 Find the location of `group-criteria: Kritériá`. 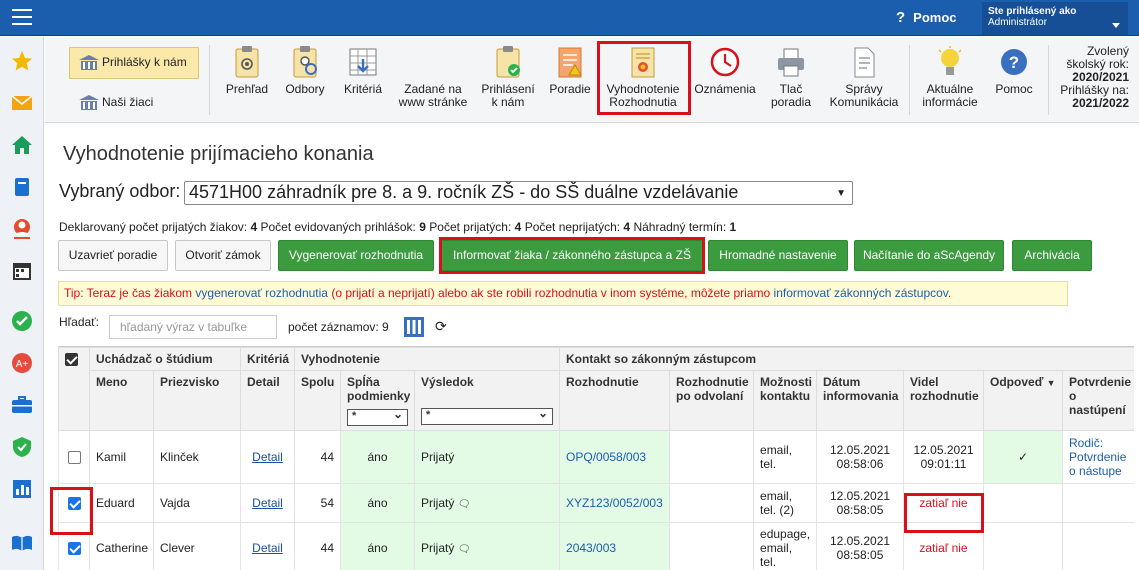

group-criteria: Kritériá is located at coordinates (267, 359).